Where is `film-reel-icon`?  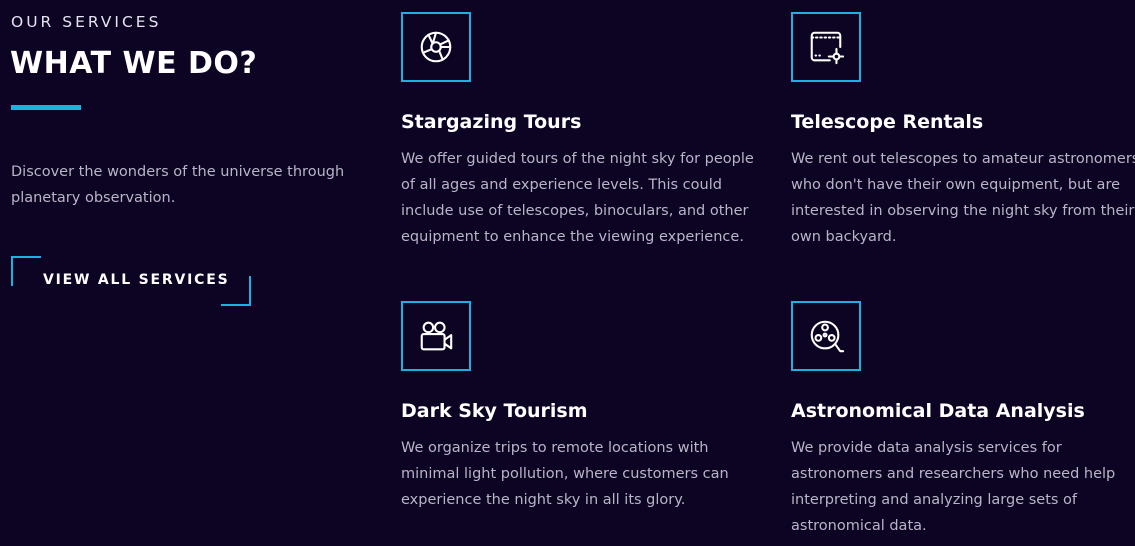 film-reel-icon is located at coordinates (827, 336).